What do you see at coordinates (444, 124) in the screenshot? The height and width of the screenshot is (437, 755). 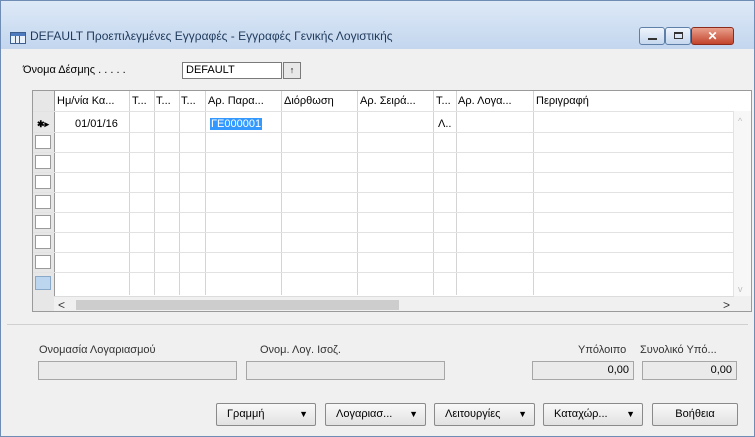 I see `cell-account-type: Λ..` at bounding box center [444, 124].